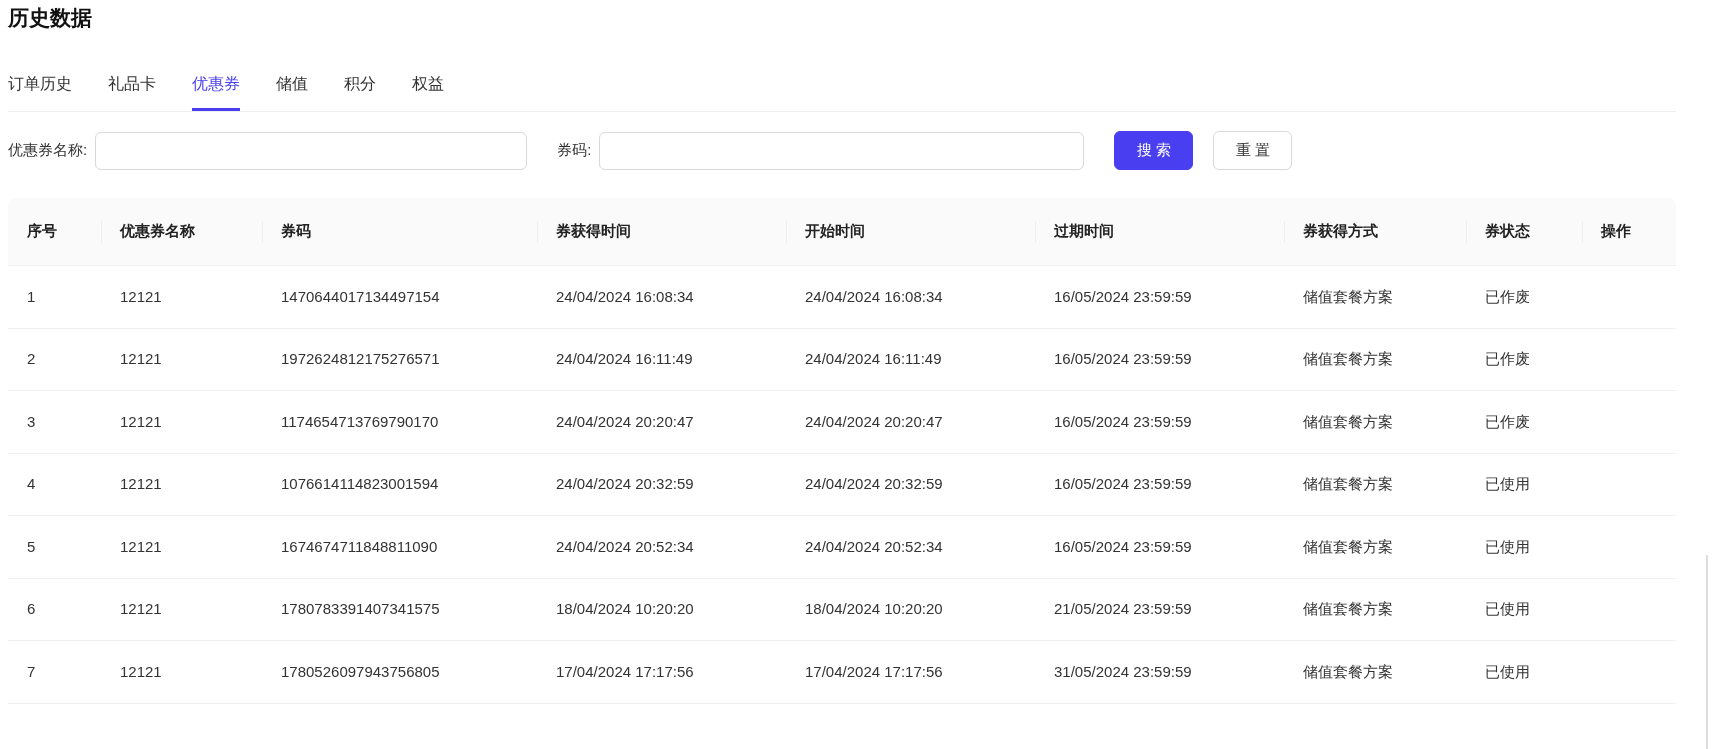 The image size is (1724, 749). Describe the element at coordinates (1123, 609) in the screenshot. I see `table-cell: 21/05/2024 23:59:59` at that location.